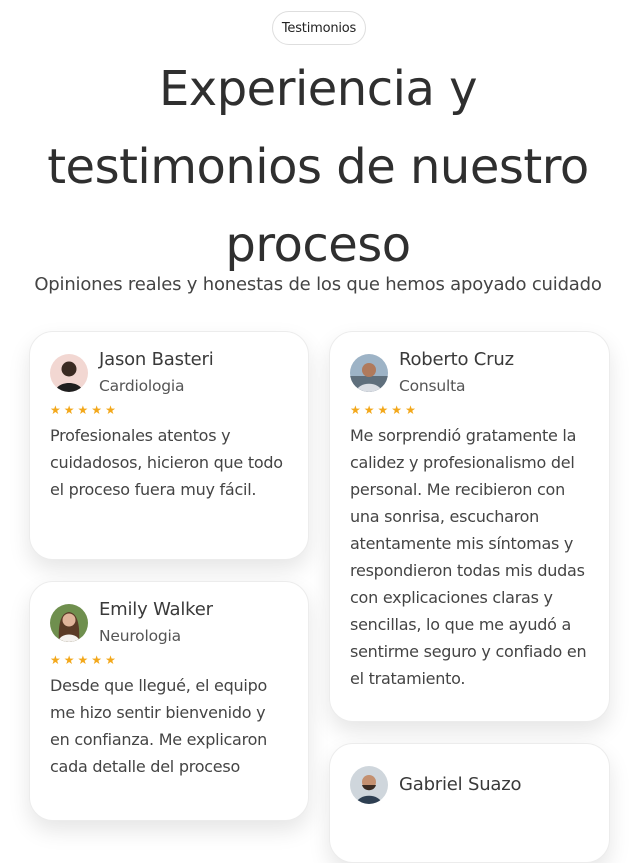 The height and width of the screenshot is (863, 636). What do you see at coordinates (156, 609) in the screenshot?
I see `author-name: Emily Walker` at bounding box center [156, 609].